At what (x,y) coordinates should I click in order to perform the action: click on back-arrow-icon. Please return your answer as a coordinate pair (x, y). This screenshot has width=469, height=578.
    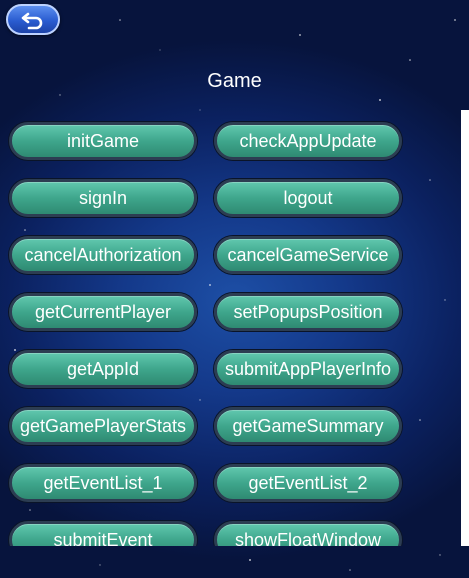
    Looking at the image, I should click on (32, 20).